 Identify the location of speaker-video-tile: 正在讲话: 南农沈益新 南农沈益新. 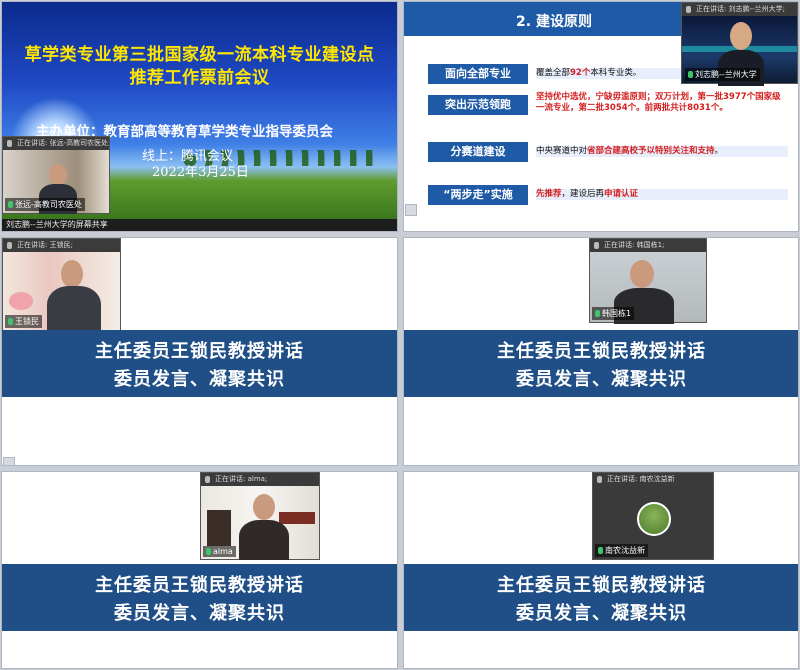
(653, 516).